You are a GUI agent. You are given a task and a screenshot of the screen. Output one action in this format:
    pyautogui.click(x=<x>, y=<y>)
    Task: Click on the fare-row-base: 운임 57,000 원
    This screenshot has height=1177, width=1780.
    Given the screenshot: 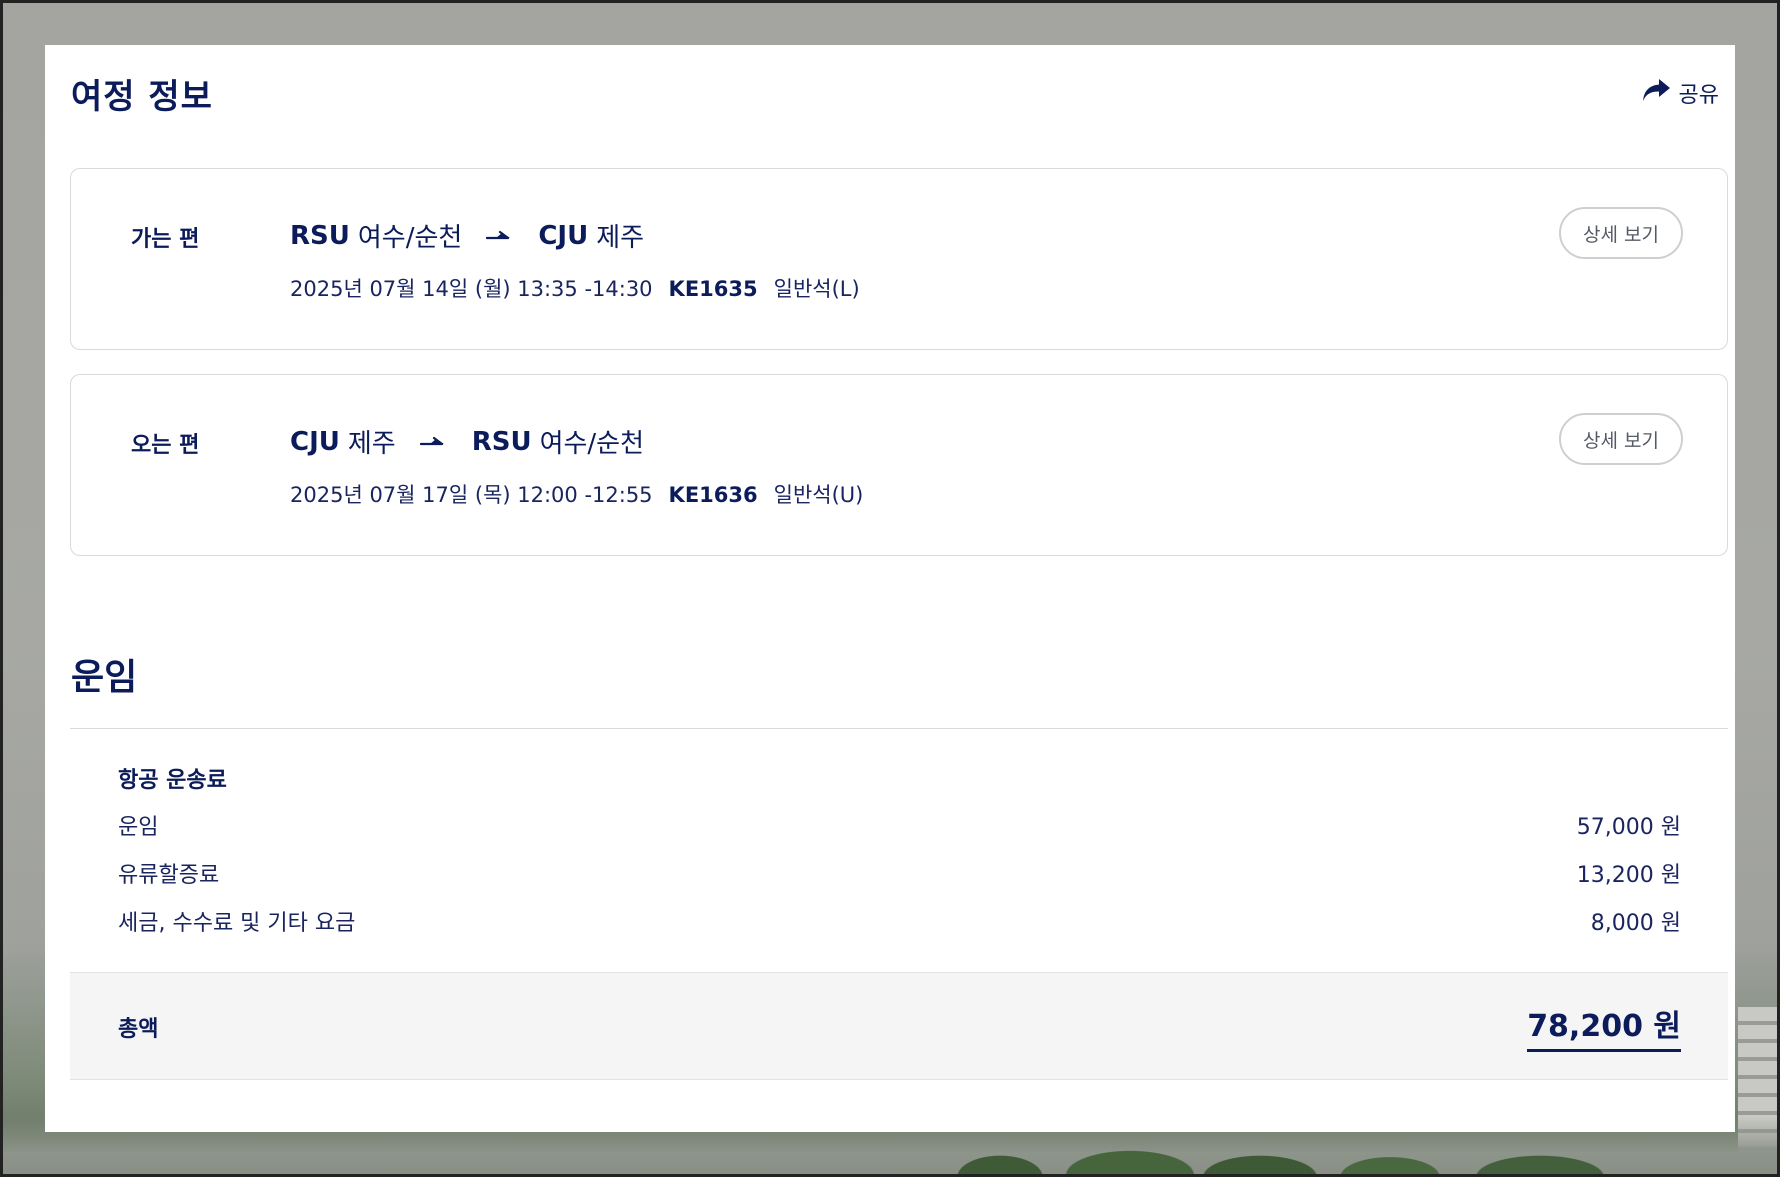 What is the action you would take?
    pyautogui.click(x=899, y=825)
    